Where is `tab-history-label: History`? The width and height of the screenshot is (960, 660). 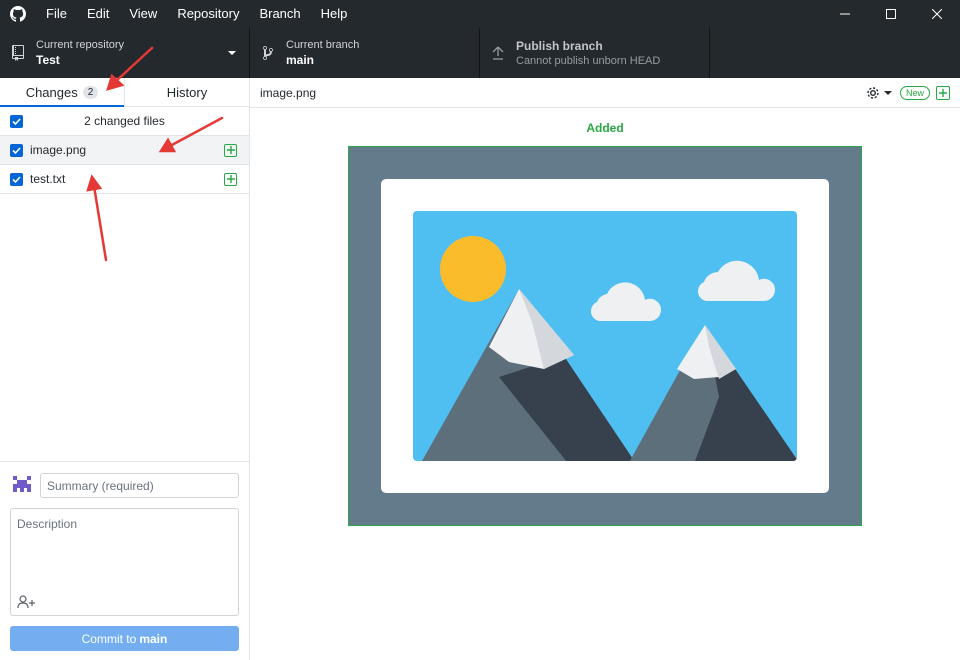 tab-history-label: History is located at coordinates (187, 92).